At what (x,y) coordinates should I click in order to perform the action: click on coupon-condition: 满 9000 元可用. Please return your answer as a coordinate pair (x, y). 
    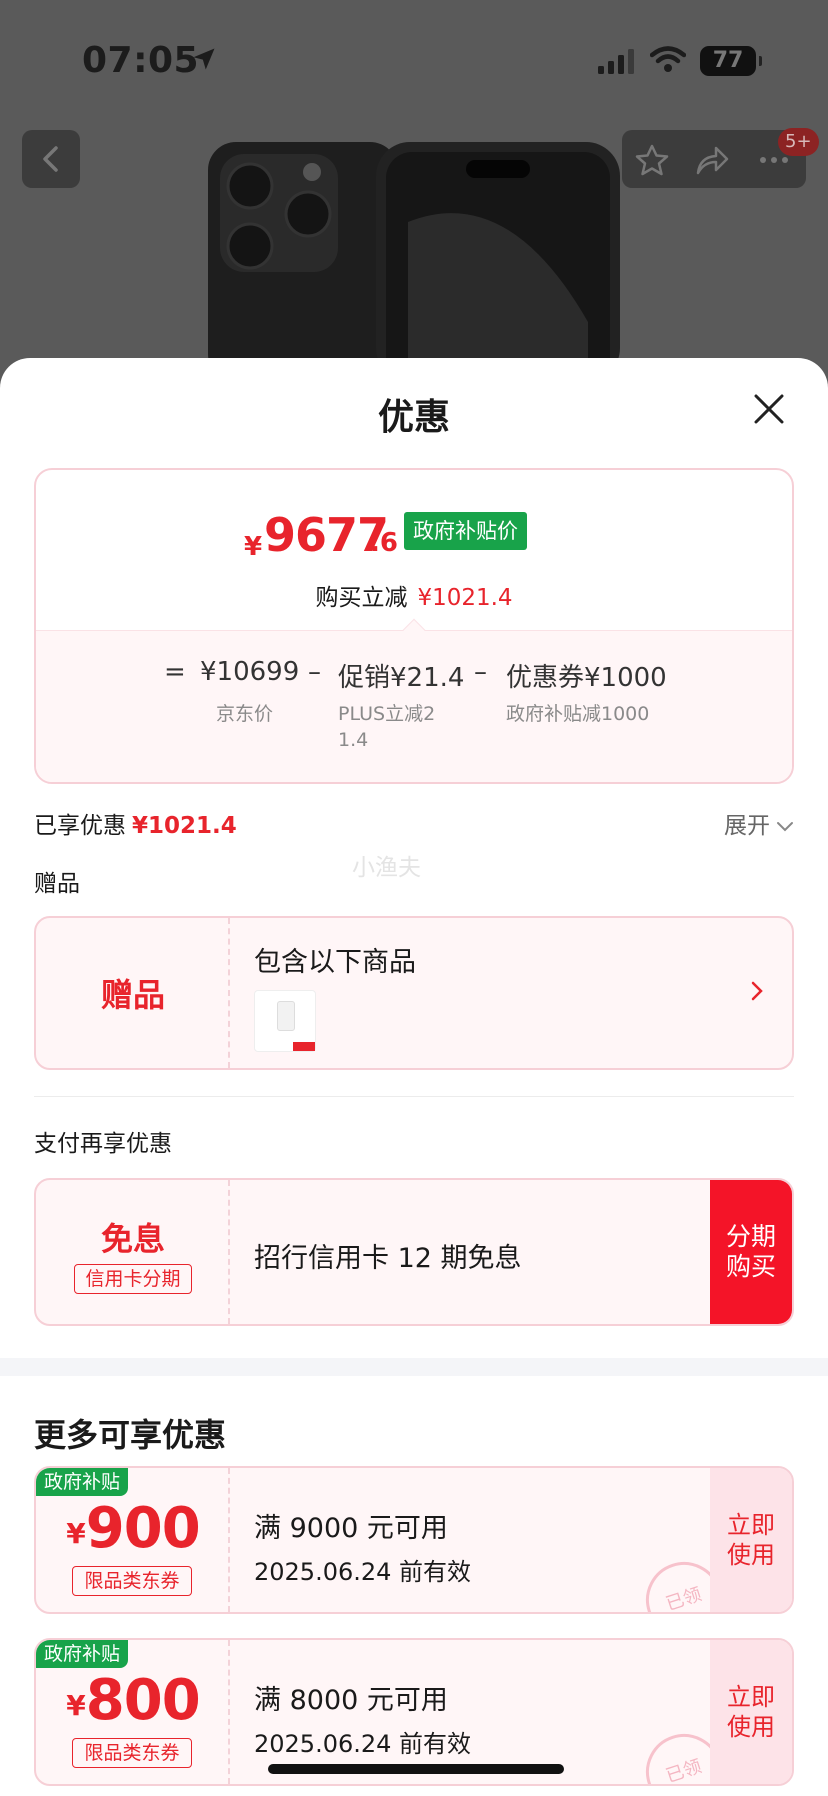
    Looking at the image, I should click on (351, 1528).